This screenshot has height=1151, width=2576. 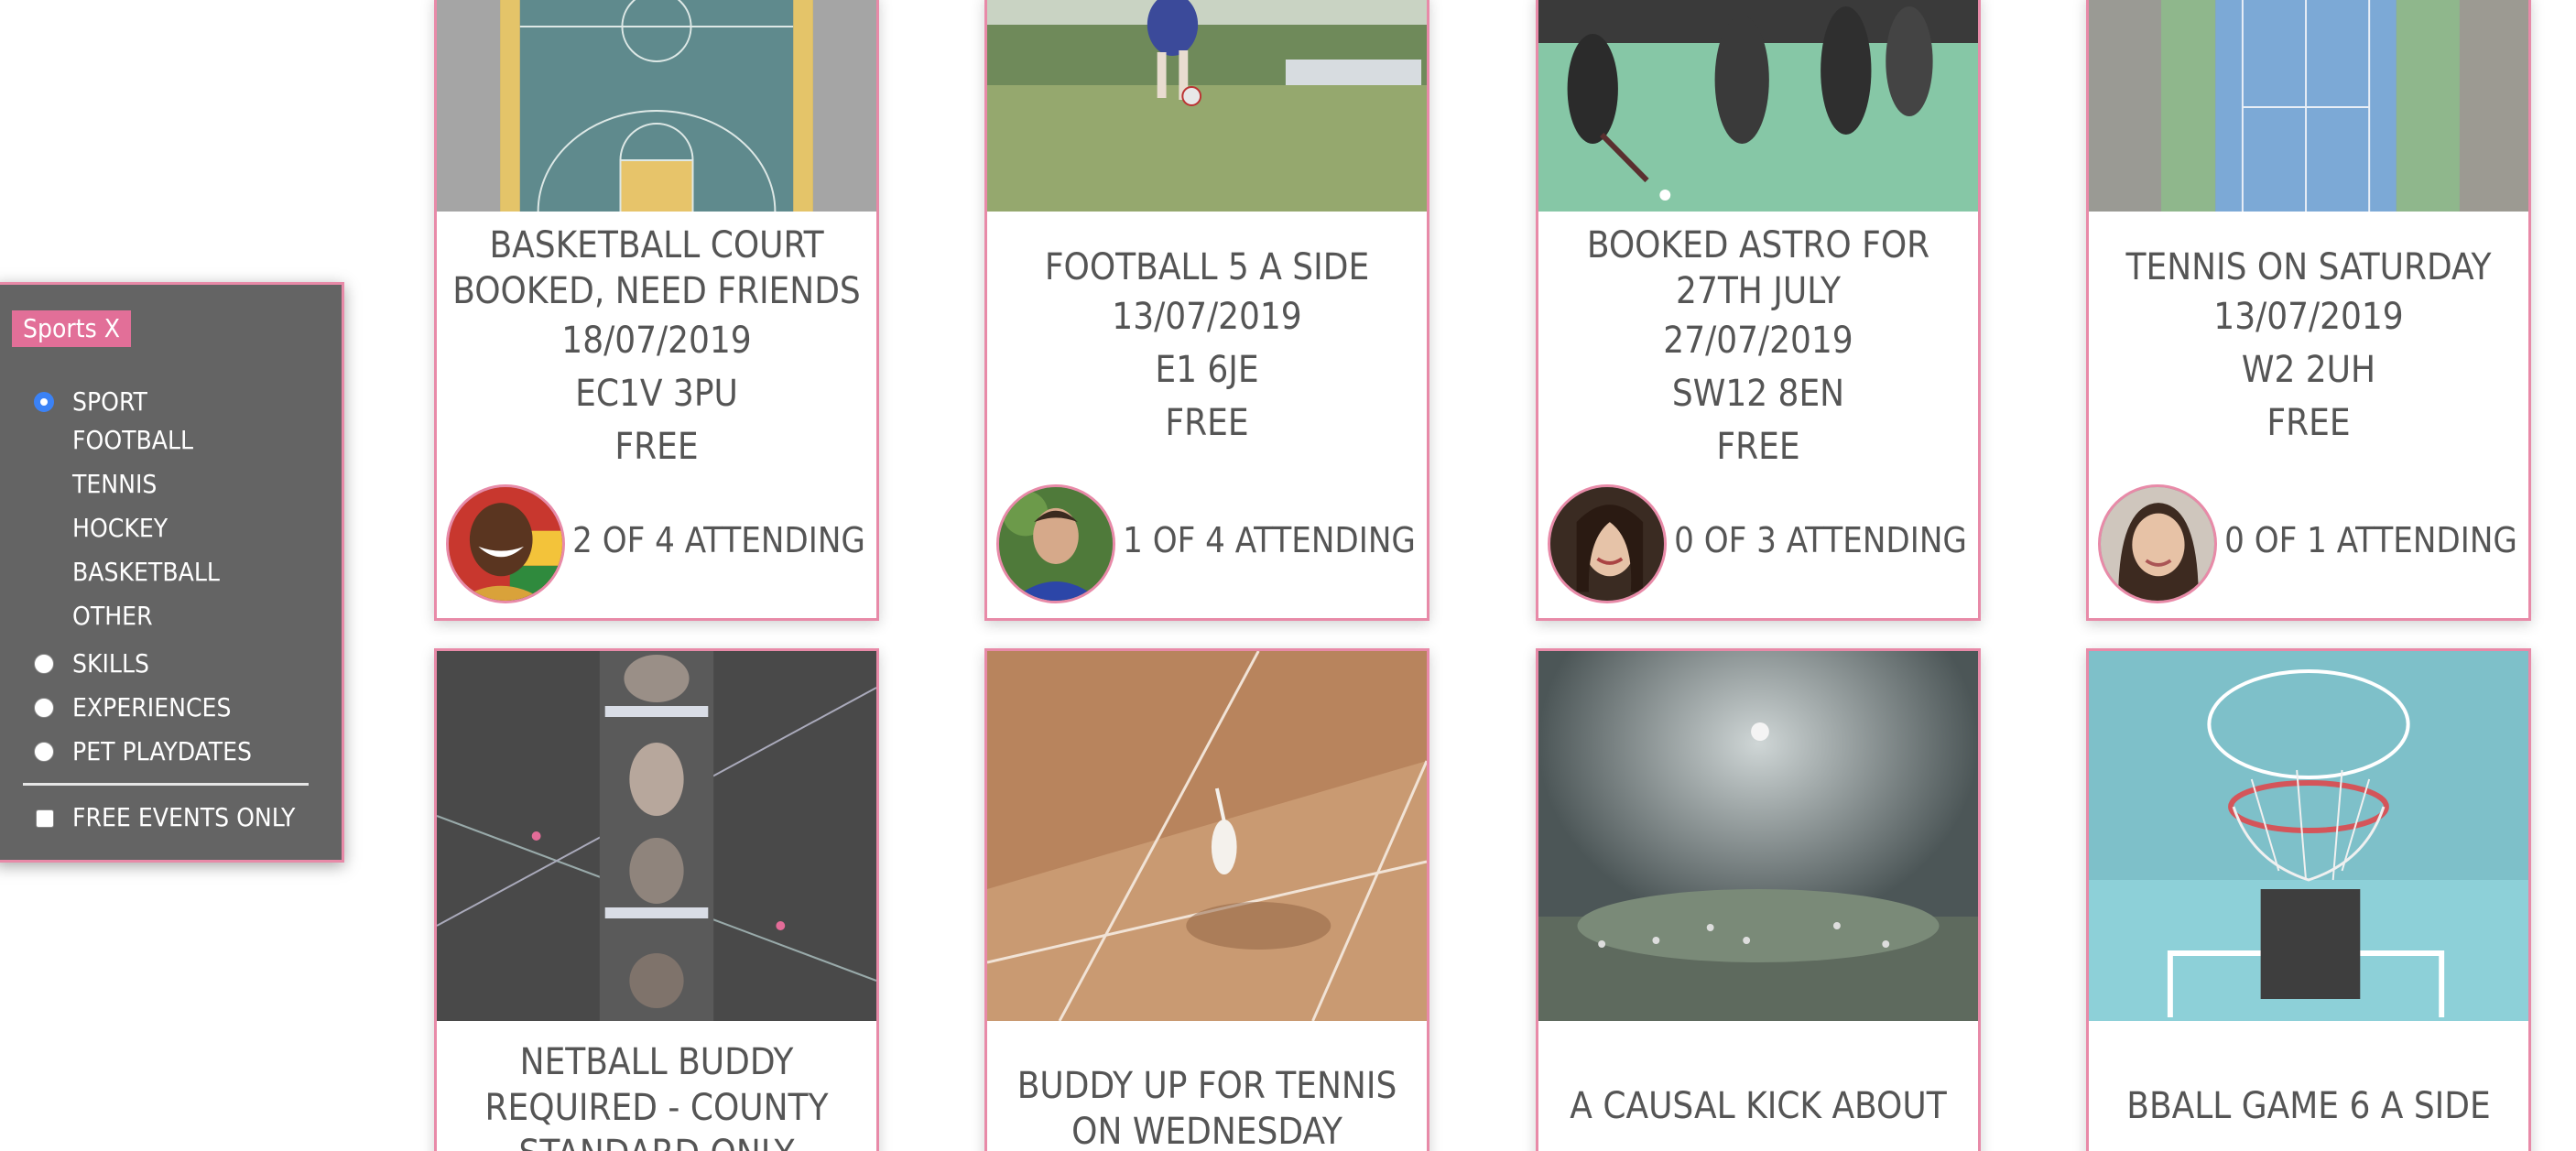 What do you see at coordinates (1207, 347) in the screenshot?
I see `event-details: FOOTBALL 5 A SIDE 13/07/2019 E1 6JE FREE` at bounding box center [1207, 347].